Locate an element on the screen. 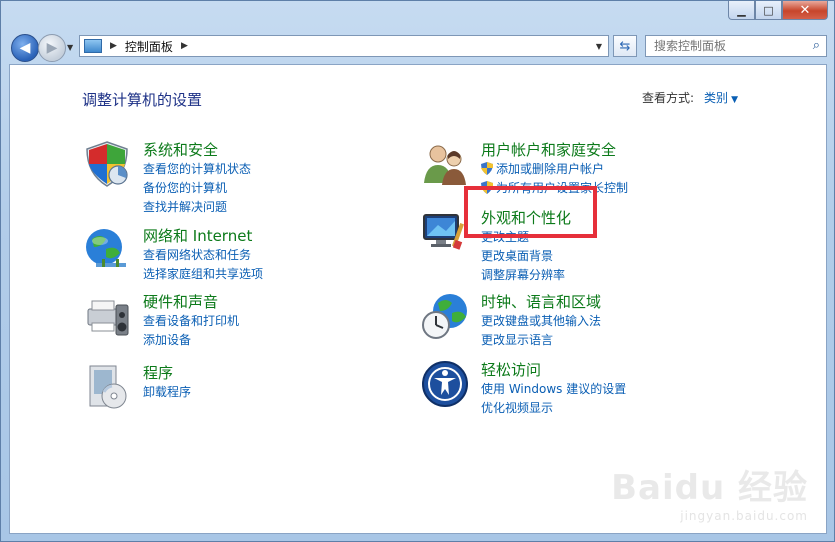  control-panel-icon is located at coordinates (93, 46).